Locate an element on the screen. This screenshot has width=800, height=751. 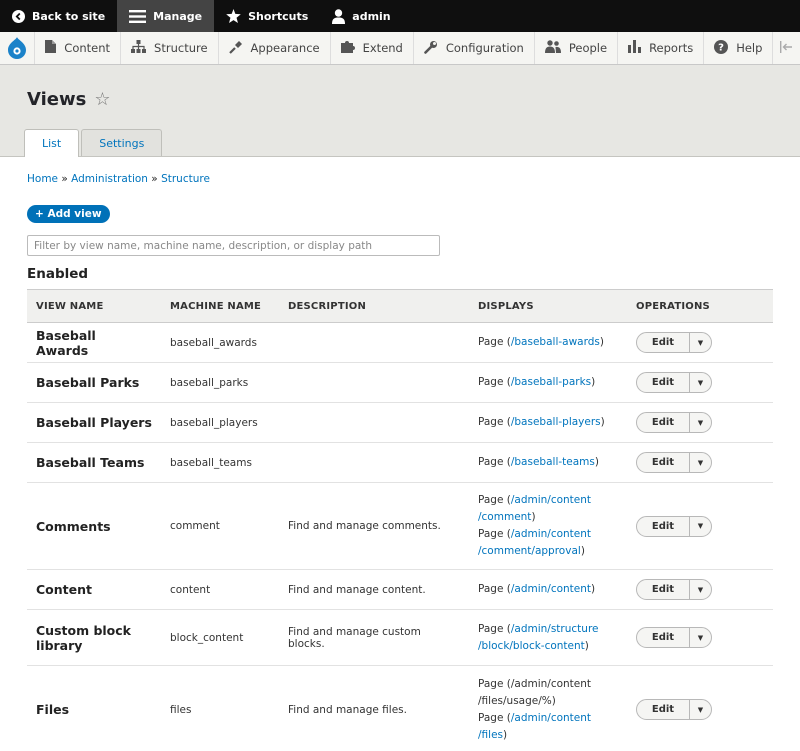
menu-configuration: Configuration is located at coordinates (473, 48).